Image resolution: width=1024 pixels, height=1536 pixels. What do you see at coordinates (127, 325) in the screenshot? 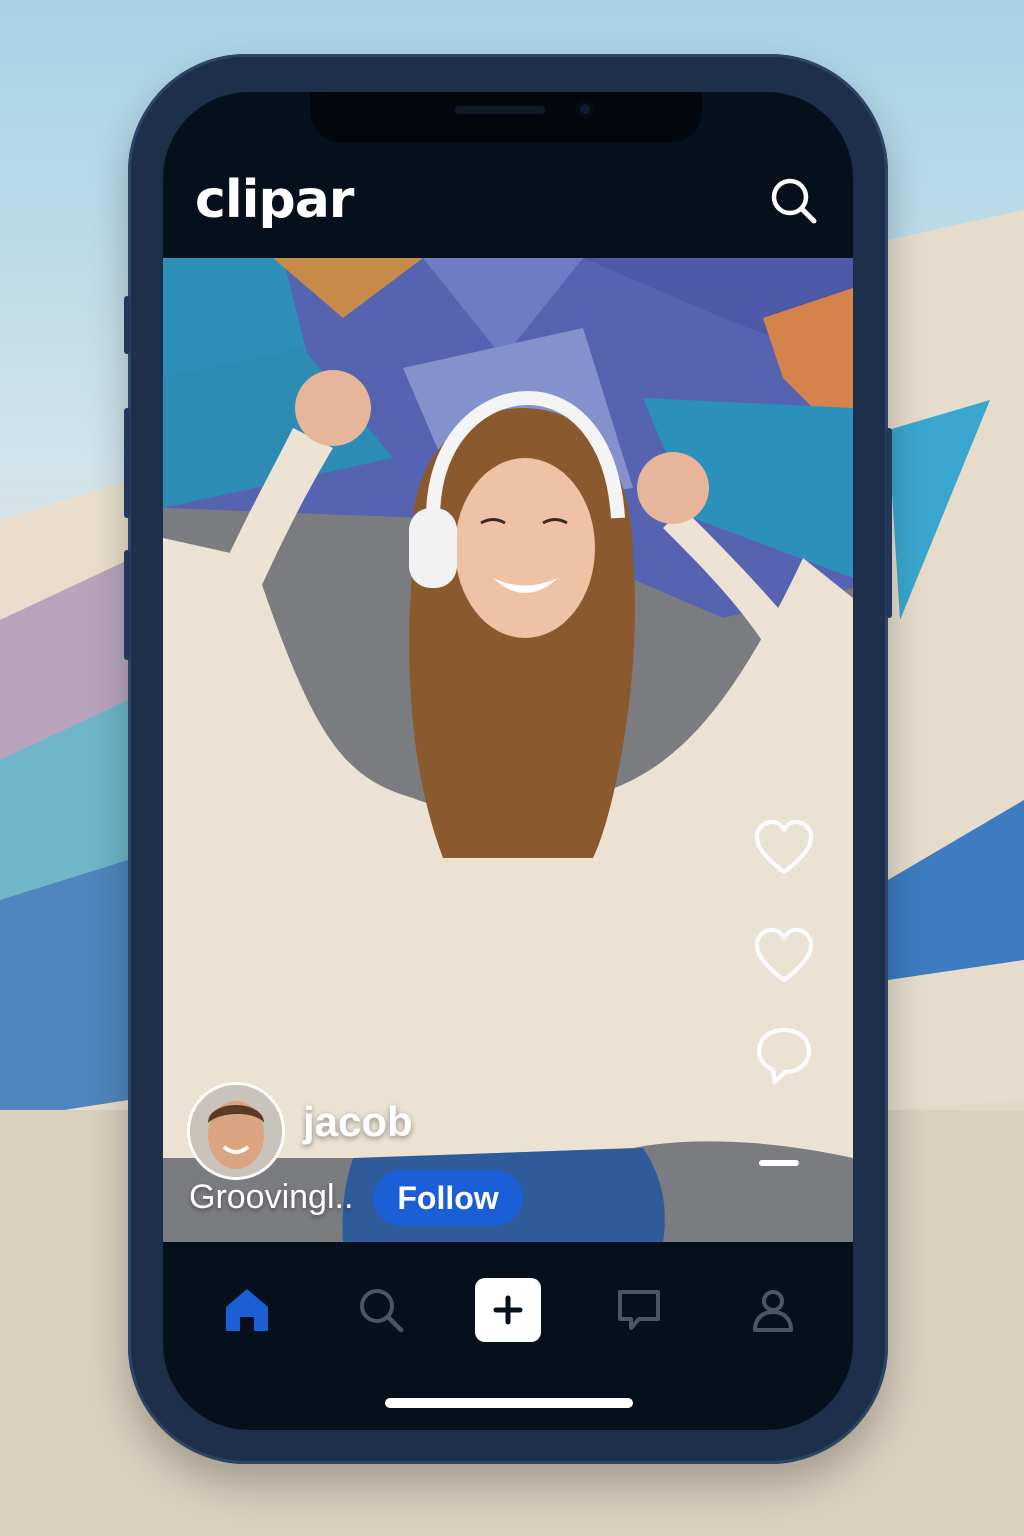
I see `mute-switch` at bounding box center [127, 325].